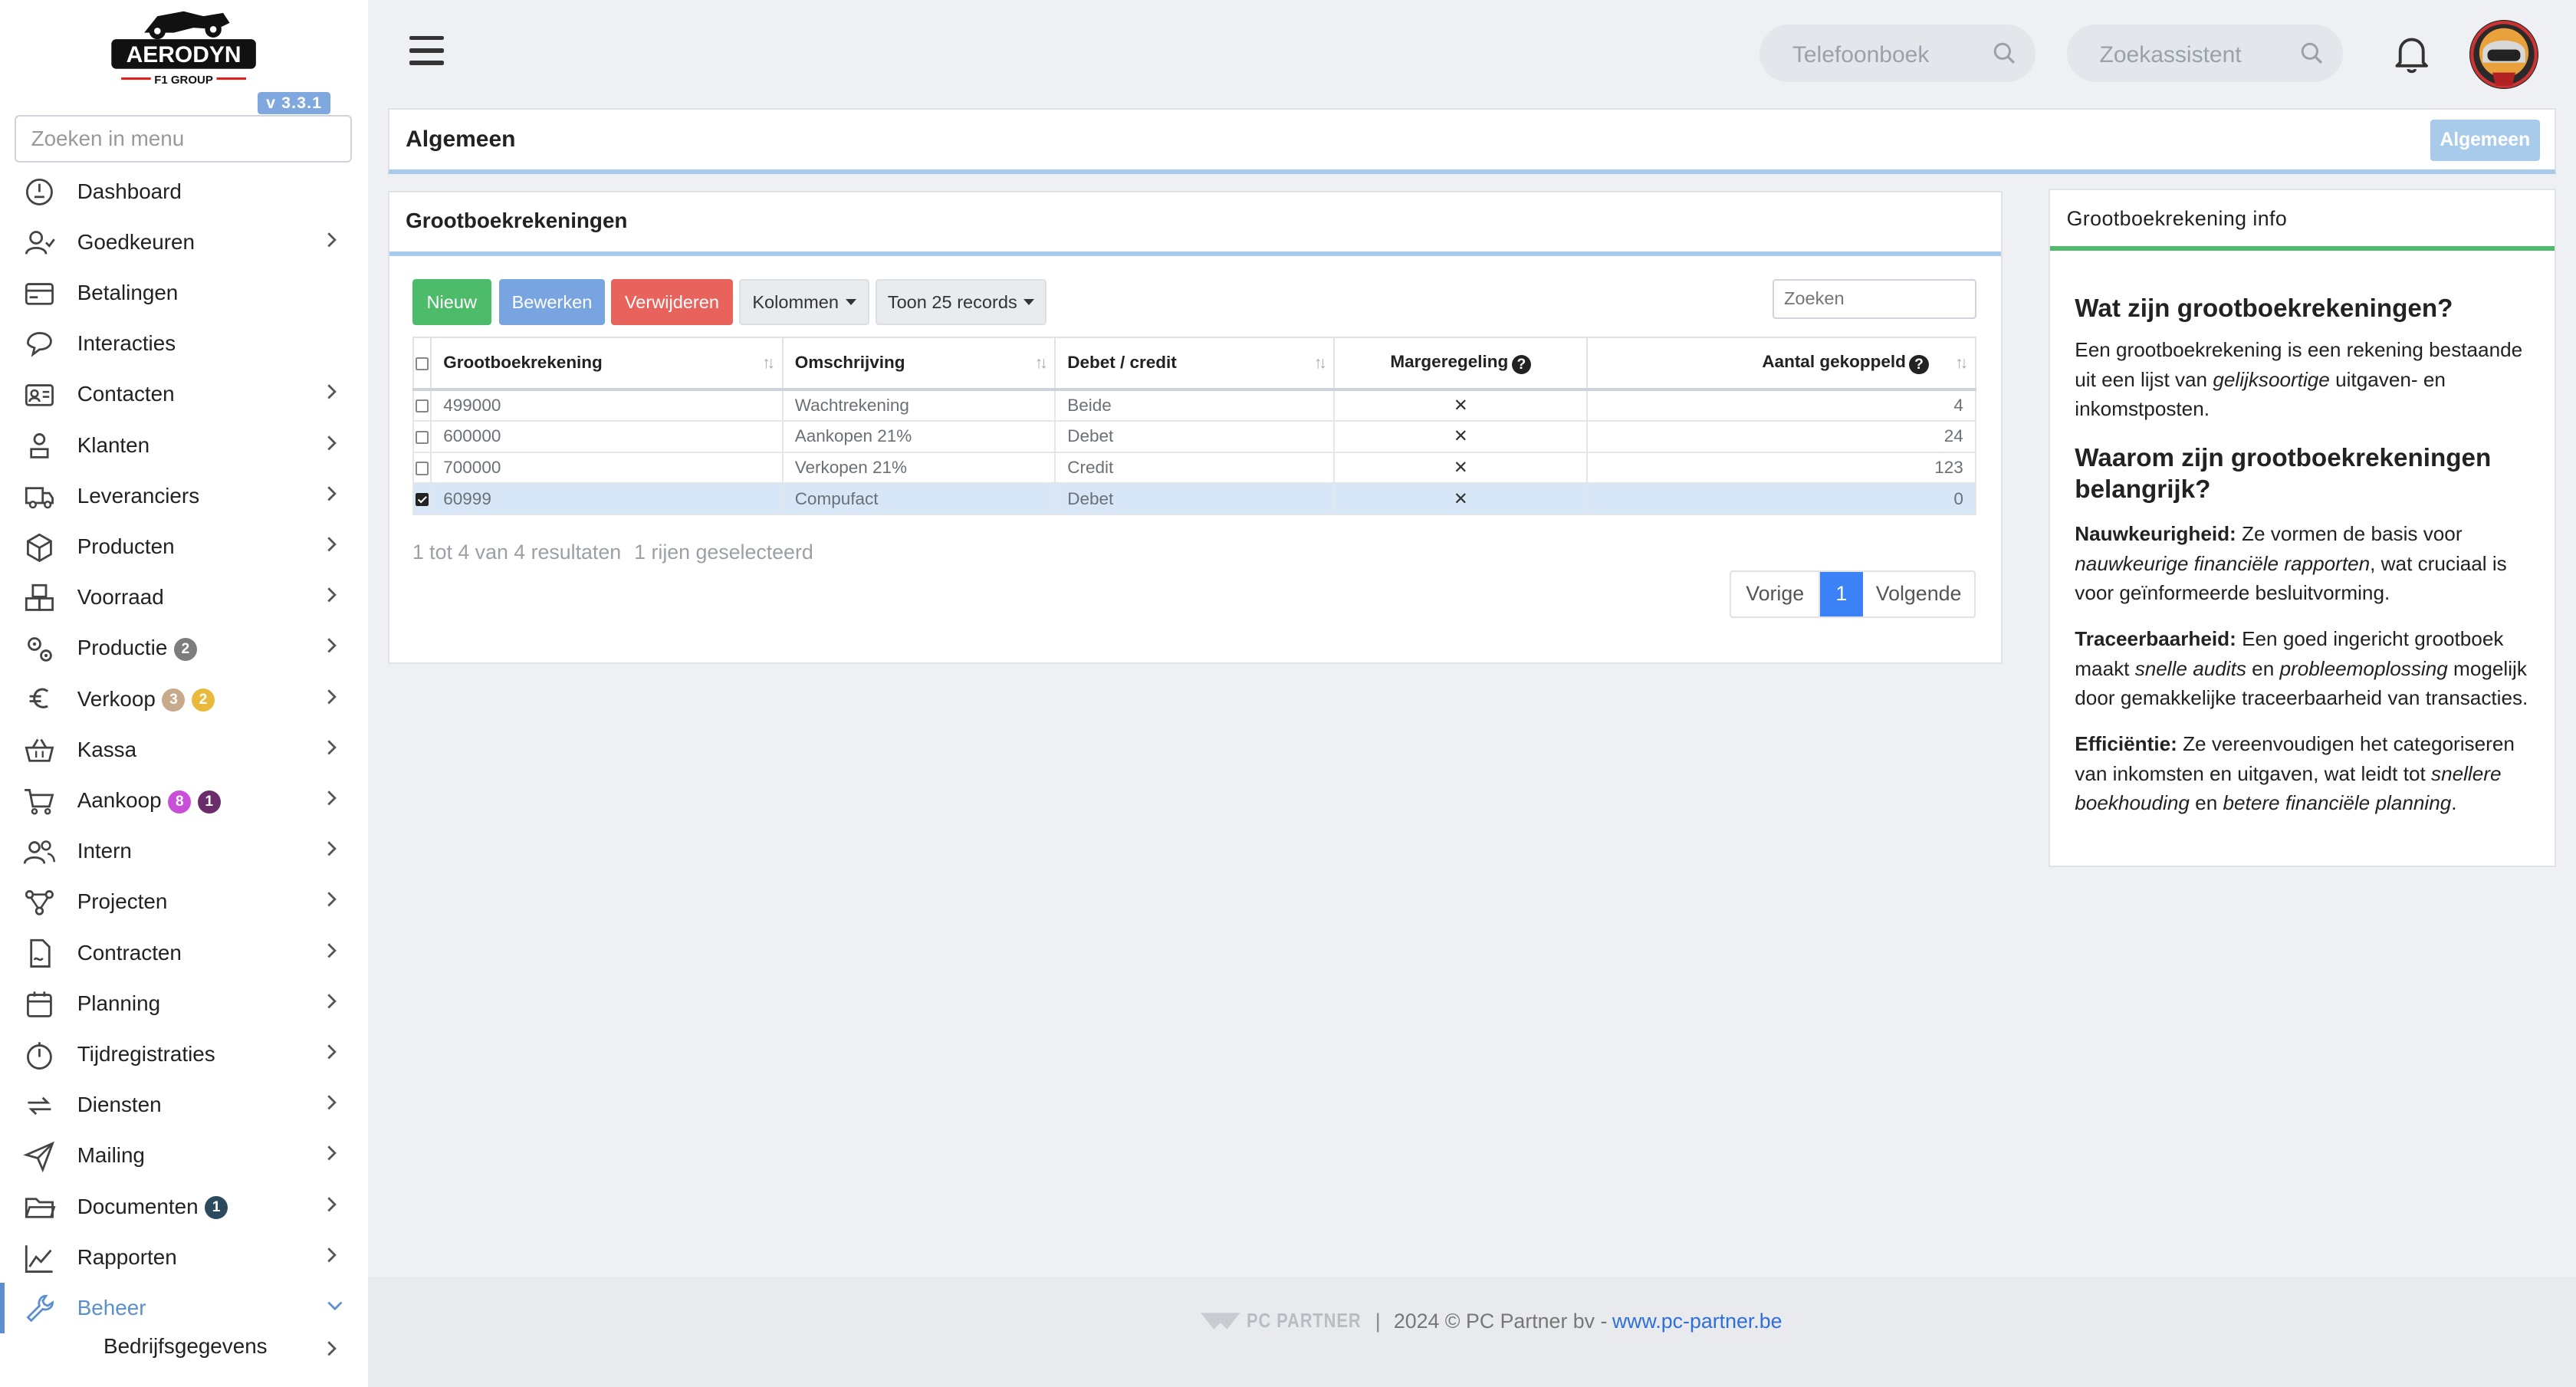 This screenshot has width=2576, height=1387. What do you see at coordinates (1697, 1321) in the screenshot?
I see `footer-website-link: www.pc-partner.be` at bounding box center [1697, 1321].